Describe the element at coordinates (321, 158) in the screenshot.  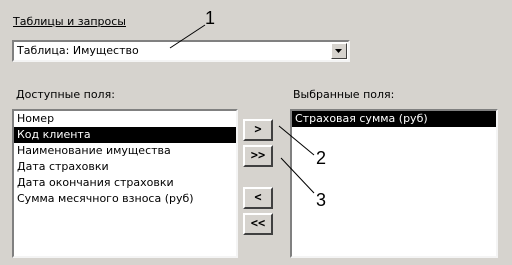
I see `callout-2: 2` at that location.